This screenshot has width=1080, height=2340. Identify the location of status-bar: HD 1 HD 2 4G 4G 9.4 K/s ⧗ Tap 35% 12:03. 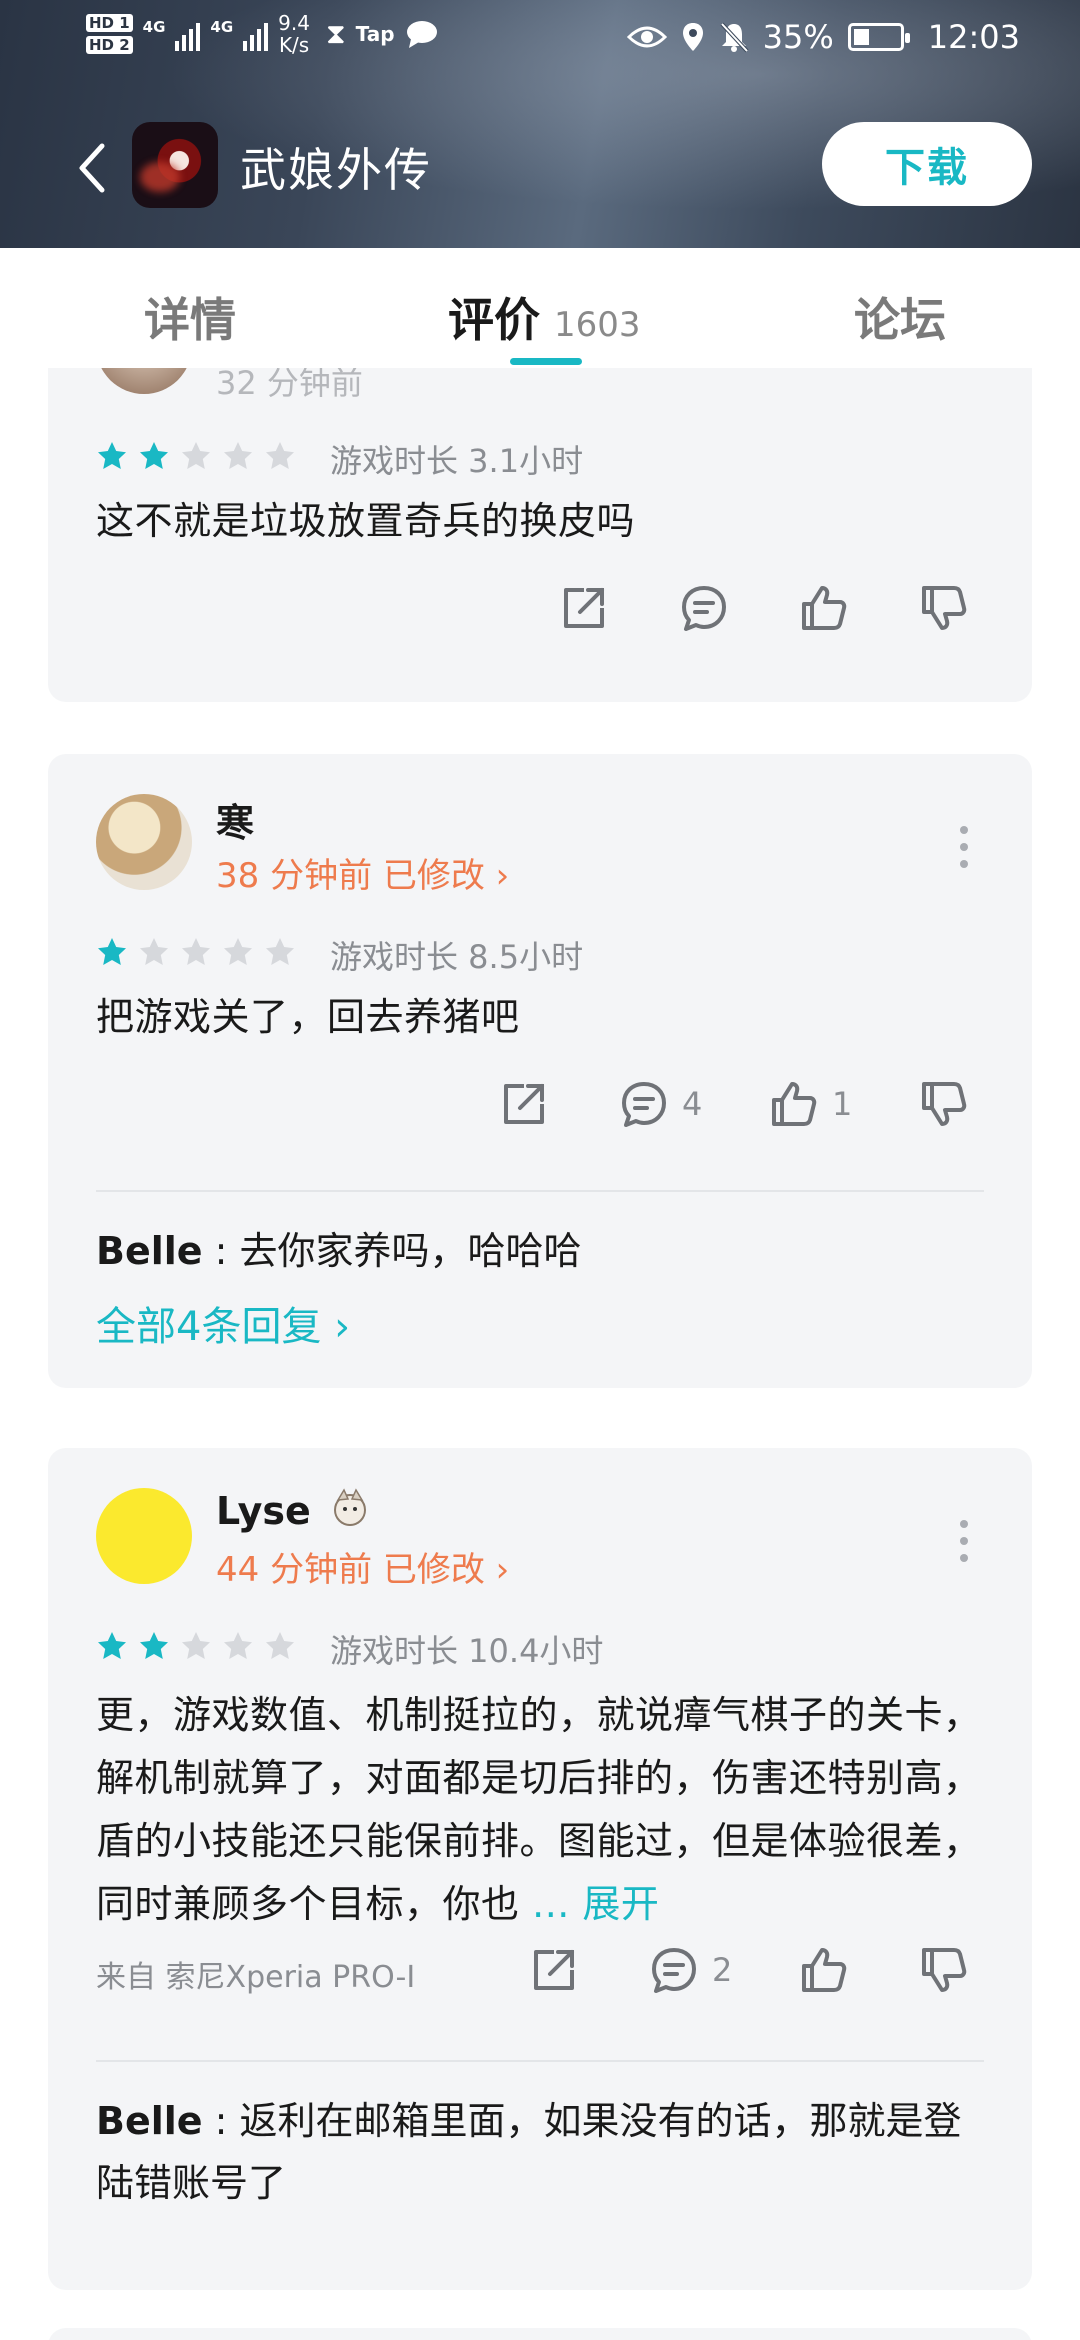
(540, 40).